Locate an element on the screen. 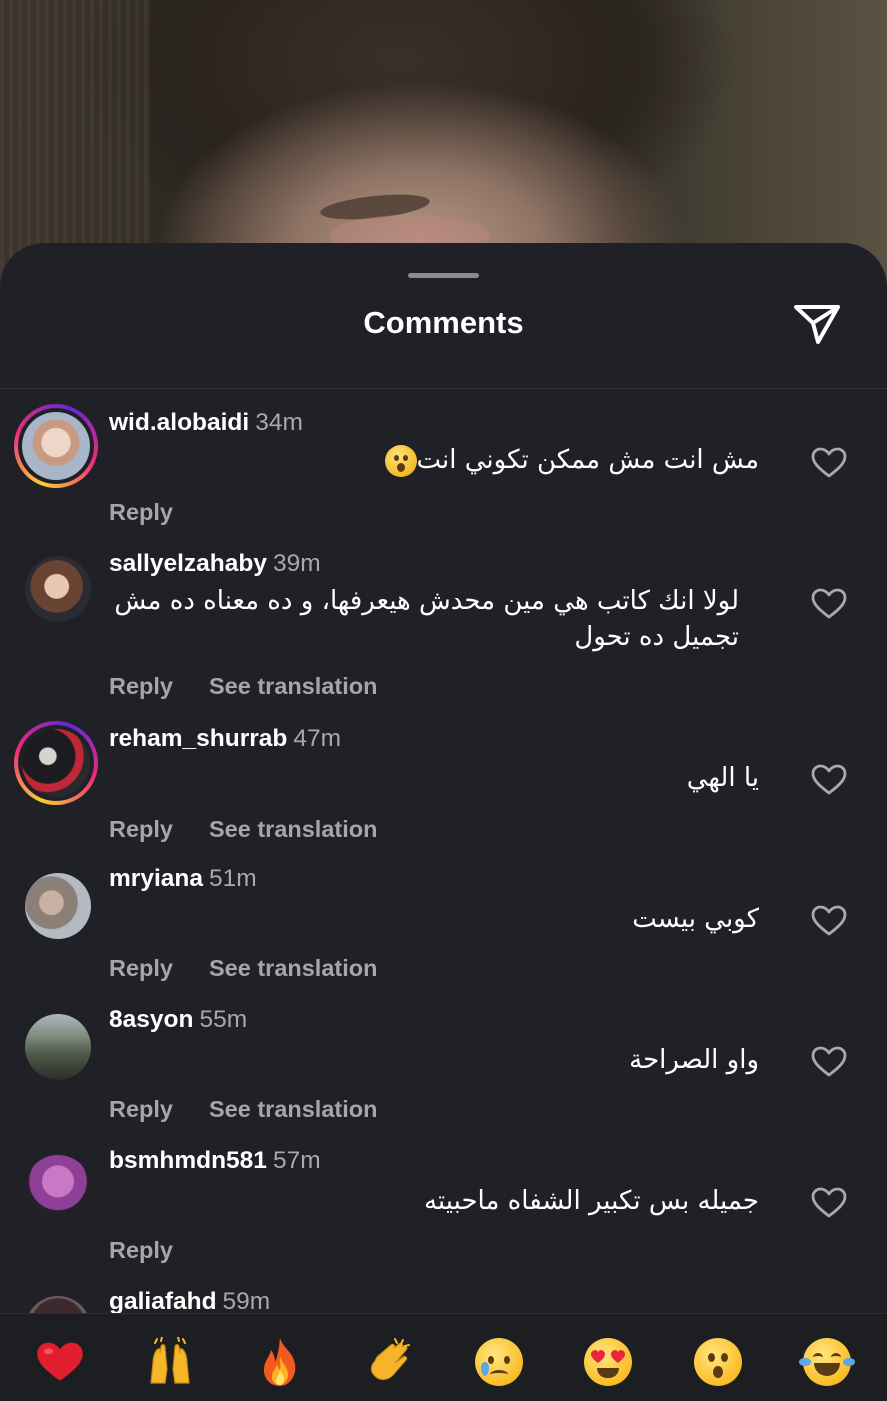 This screenshot has height=1401, width=887. comment-username: mryiana is located at coordinates (156, 878).